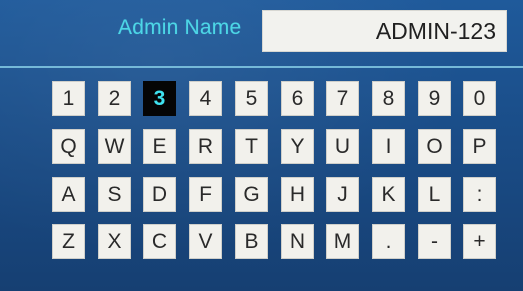 This screenshot has height=291, width=523. What do you see at coordinates (251, 241) in the screenshot?
I see `key-b: B` at bounding box center [251, 241].